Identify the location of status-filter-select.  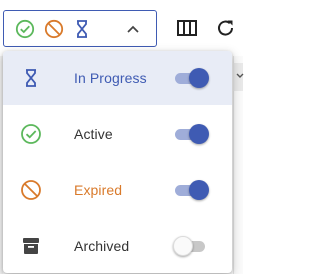
(80, 28).